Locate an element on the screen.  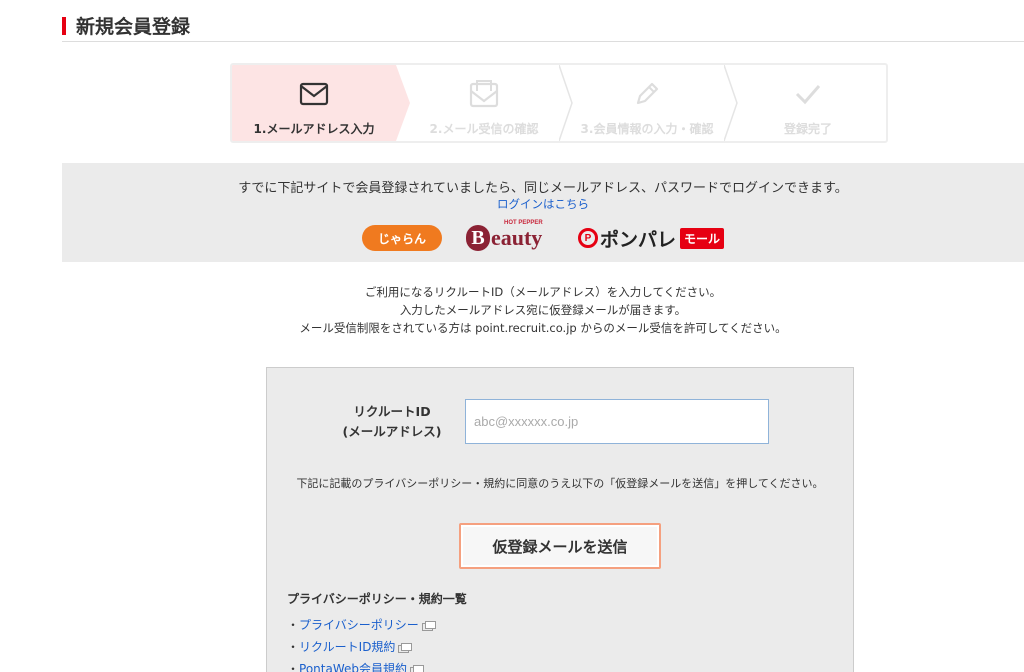
ponpare-mall-logo: P ポンパレ モール is located at coordinates (651, 238).